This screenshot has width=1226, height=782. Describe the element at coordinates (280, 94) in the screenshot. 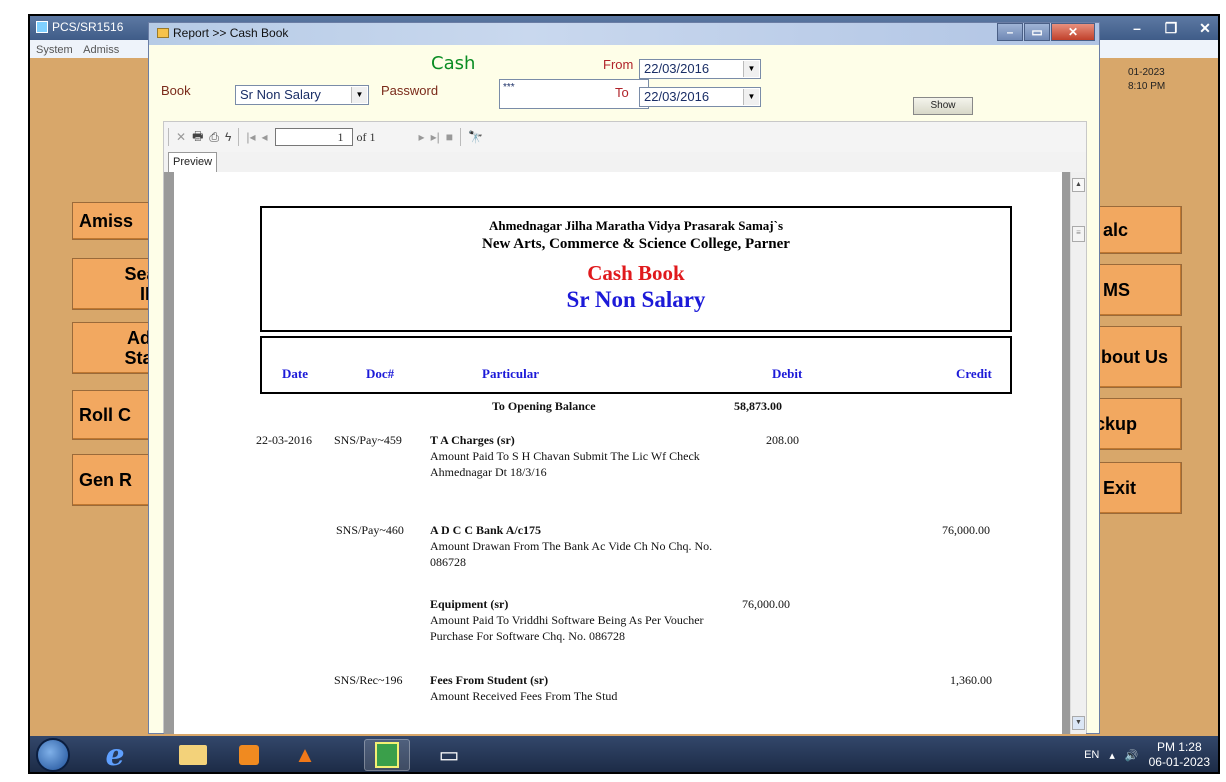

I see `book-select-value: Sr Non Salary` at that location.